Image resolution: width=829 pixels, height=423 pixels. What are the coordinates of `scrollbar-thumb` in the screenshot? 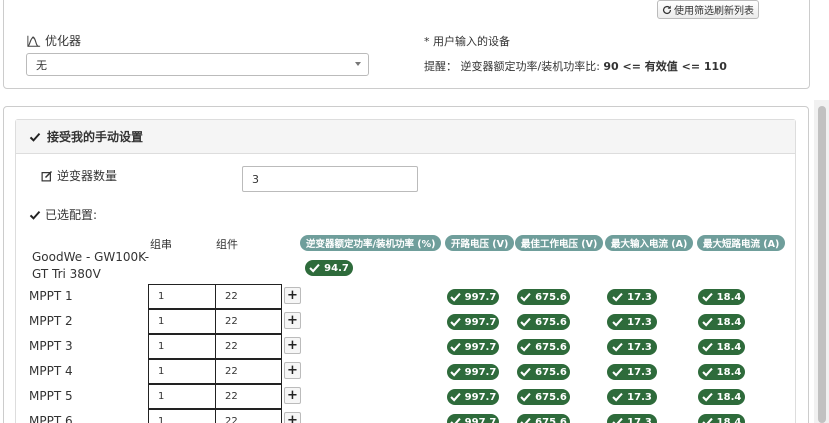 It's located at (822, 264).